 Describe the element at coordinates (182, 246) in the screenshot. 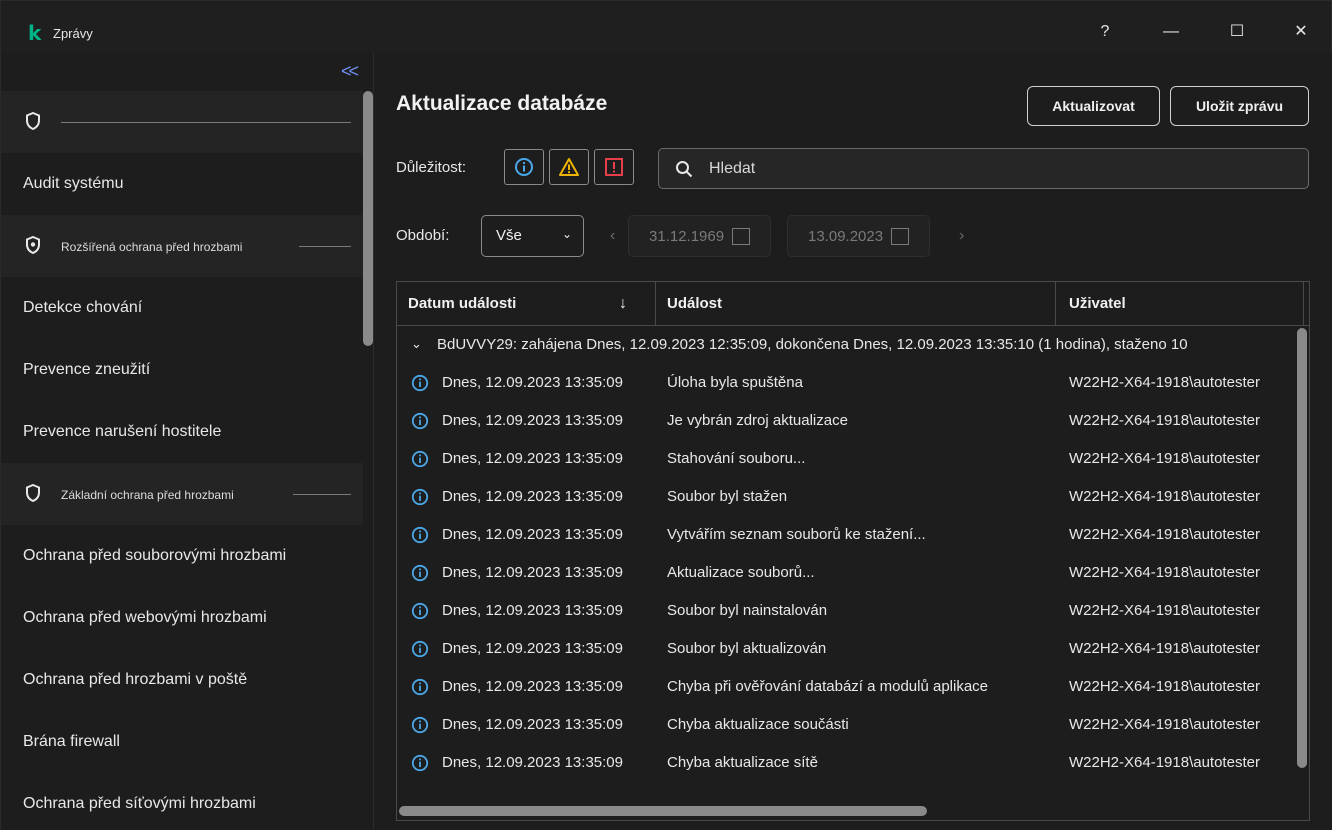

I see `sidebar-group-advanced: Rozšířená ochrana před hrozbami` at that location.